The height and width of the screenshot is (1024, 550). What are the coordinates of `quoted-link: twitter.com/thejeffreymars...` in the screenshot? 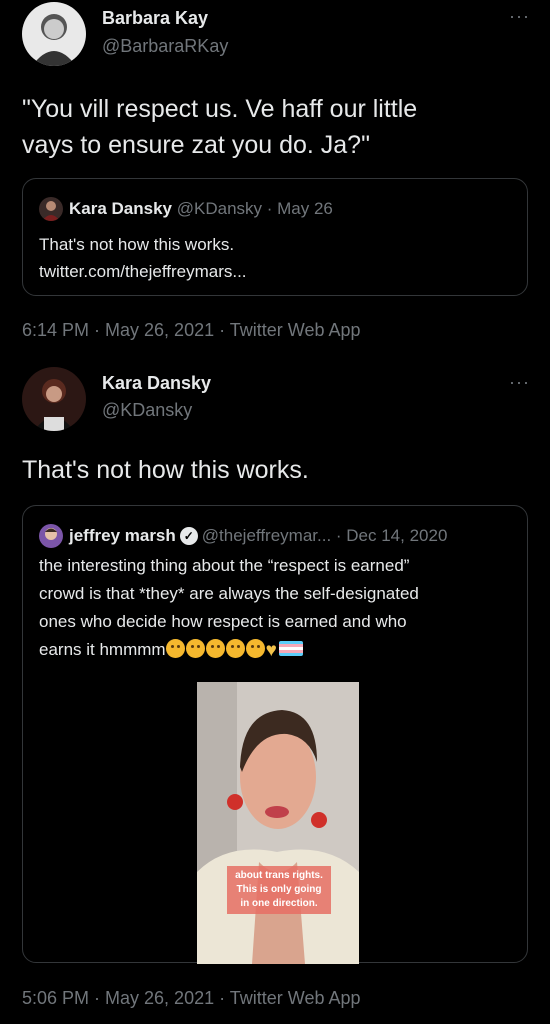 It's located at (143, 271).